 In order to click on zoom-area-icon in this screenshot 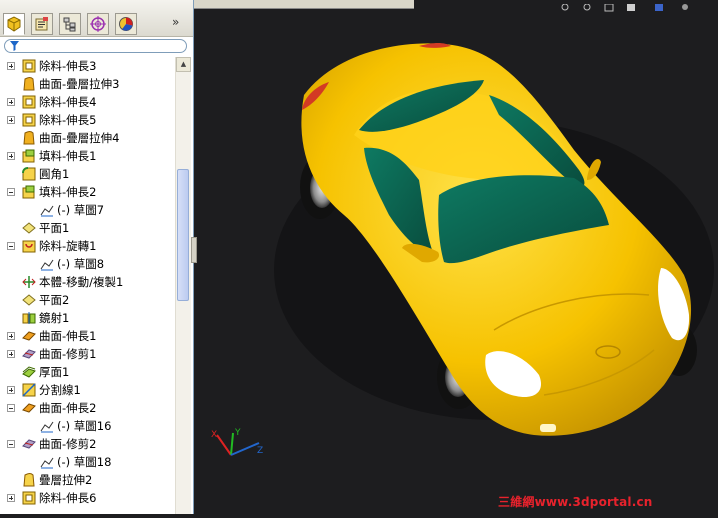, I will do `click(588, 5)`.